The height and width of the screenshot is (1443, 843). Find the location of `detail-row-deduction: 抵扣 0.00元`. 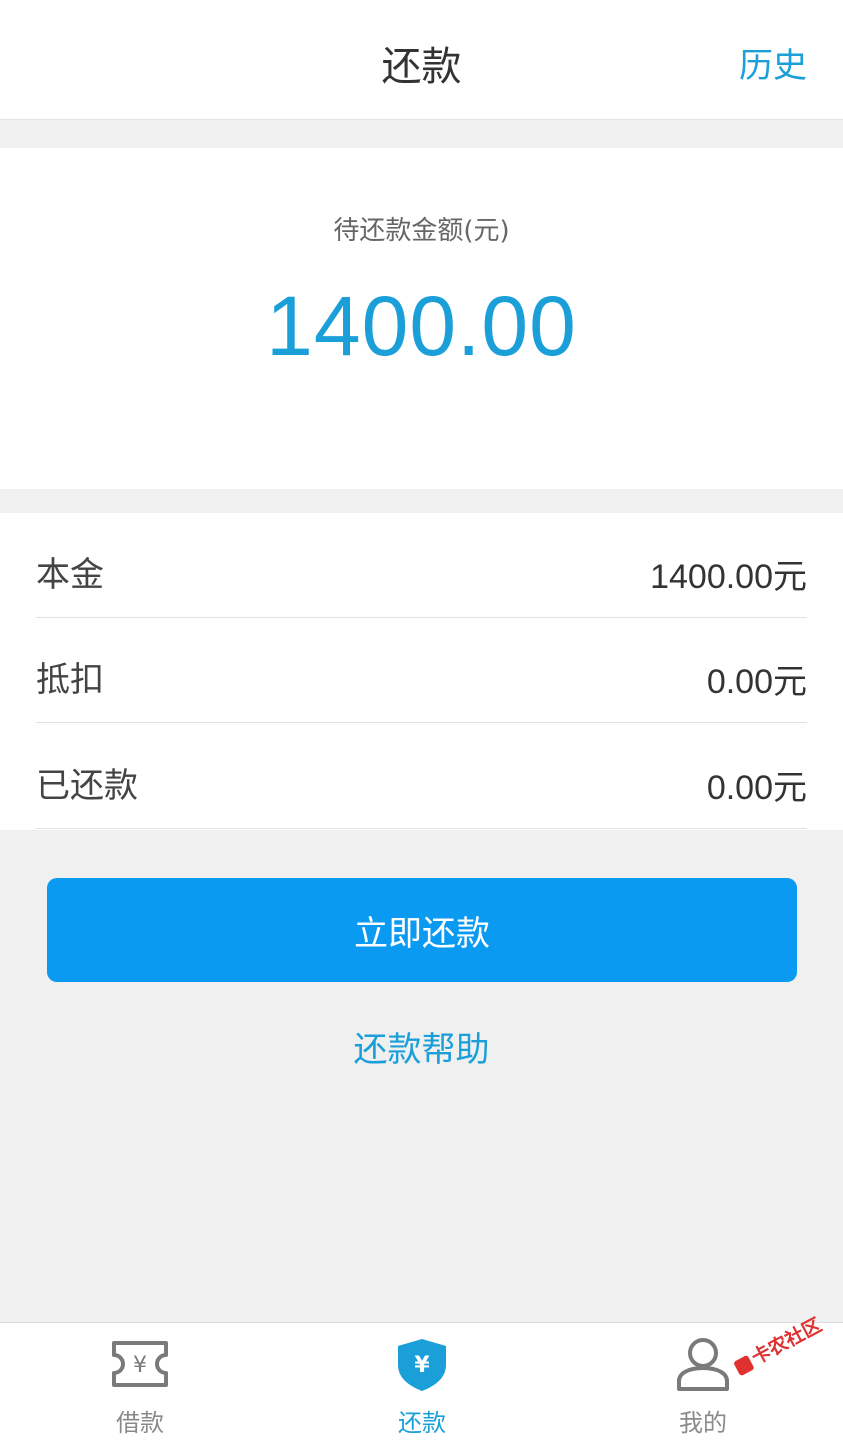

detail-row-deduction: 抵扣 0.00元 is located at coordinates (421, 670).